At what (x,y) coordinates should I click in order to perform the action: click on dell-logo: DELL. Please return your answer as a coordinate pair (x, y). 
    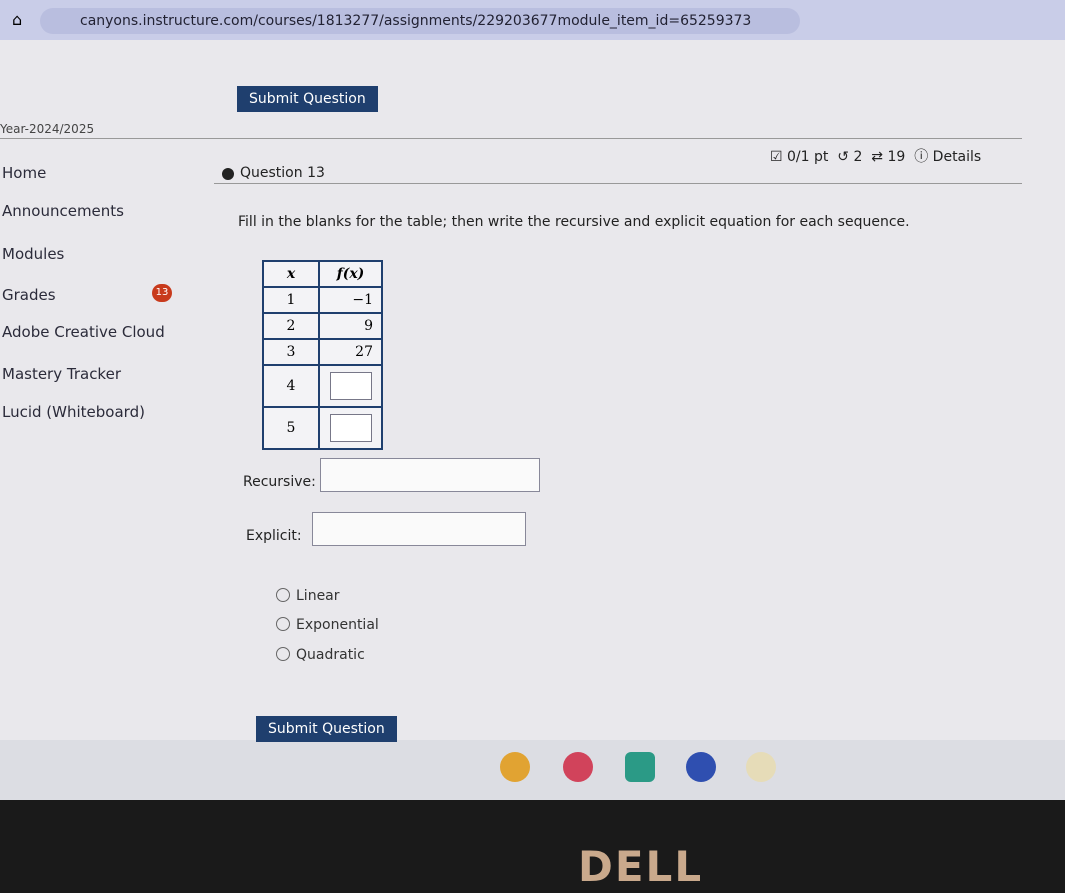
    Looking at the image, I should click on (641, 866).